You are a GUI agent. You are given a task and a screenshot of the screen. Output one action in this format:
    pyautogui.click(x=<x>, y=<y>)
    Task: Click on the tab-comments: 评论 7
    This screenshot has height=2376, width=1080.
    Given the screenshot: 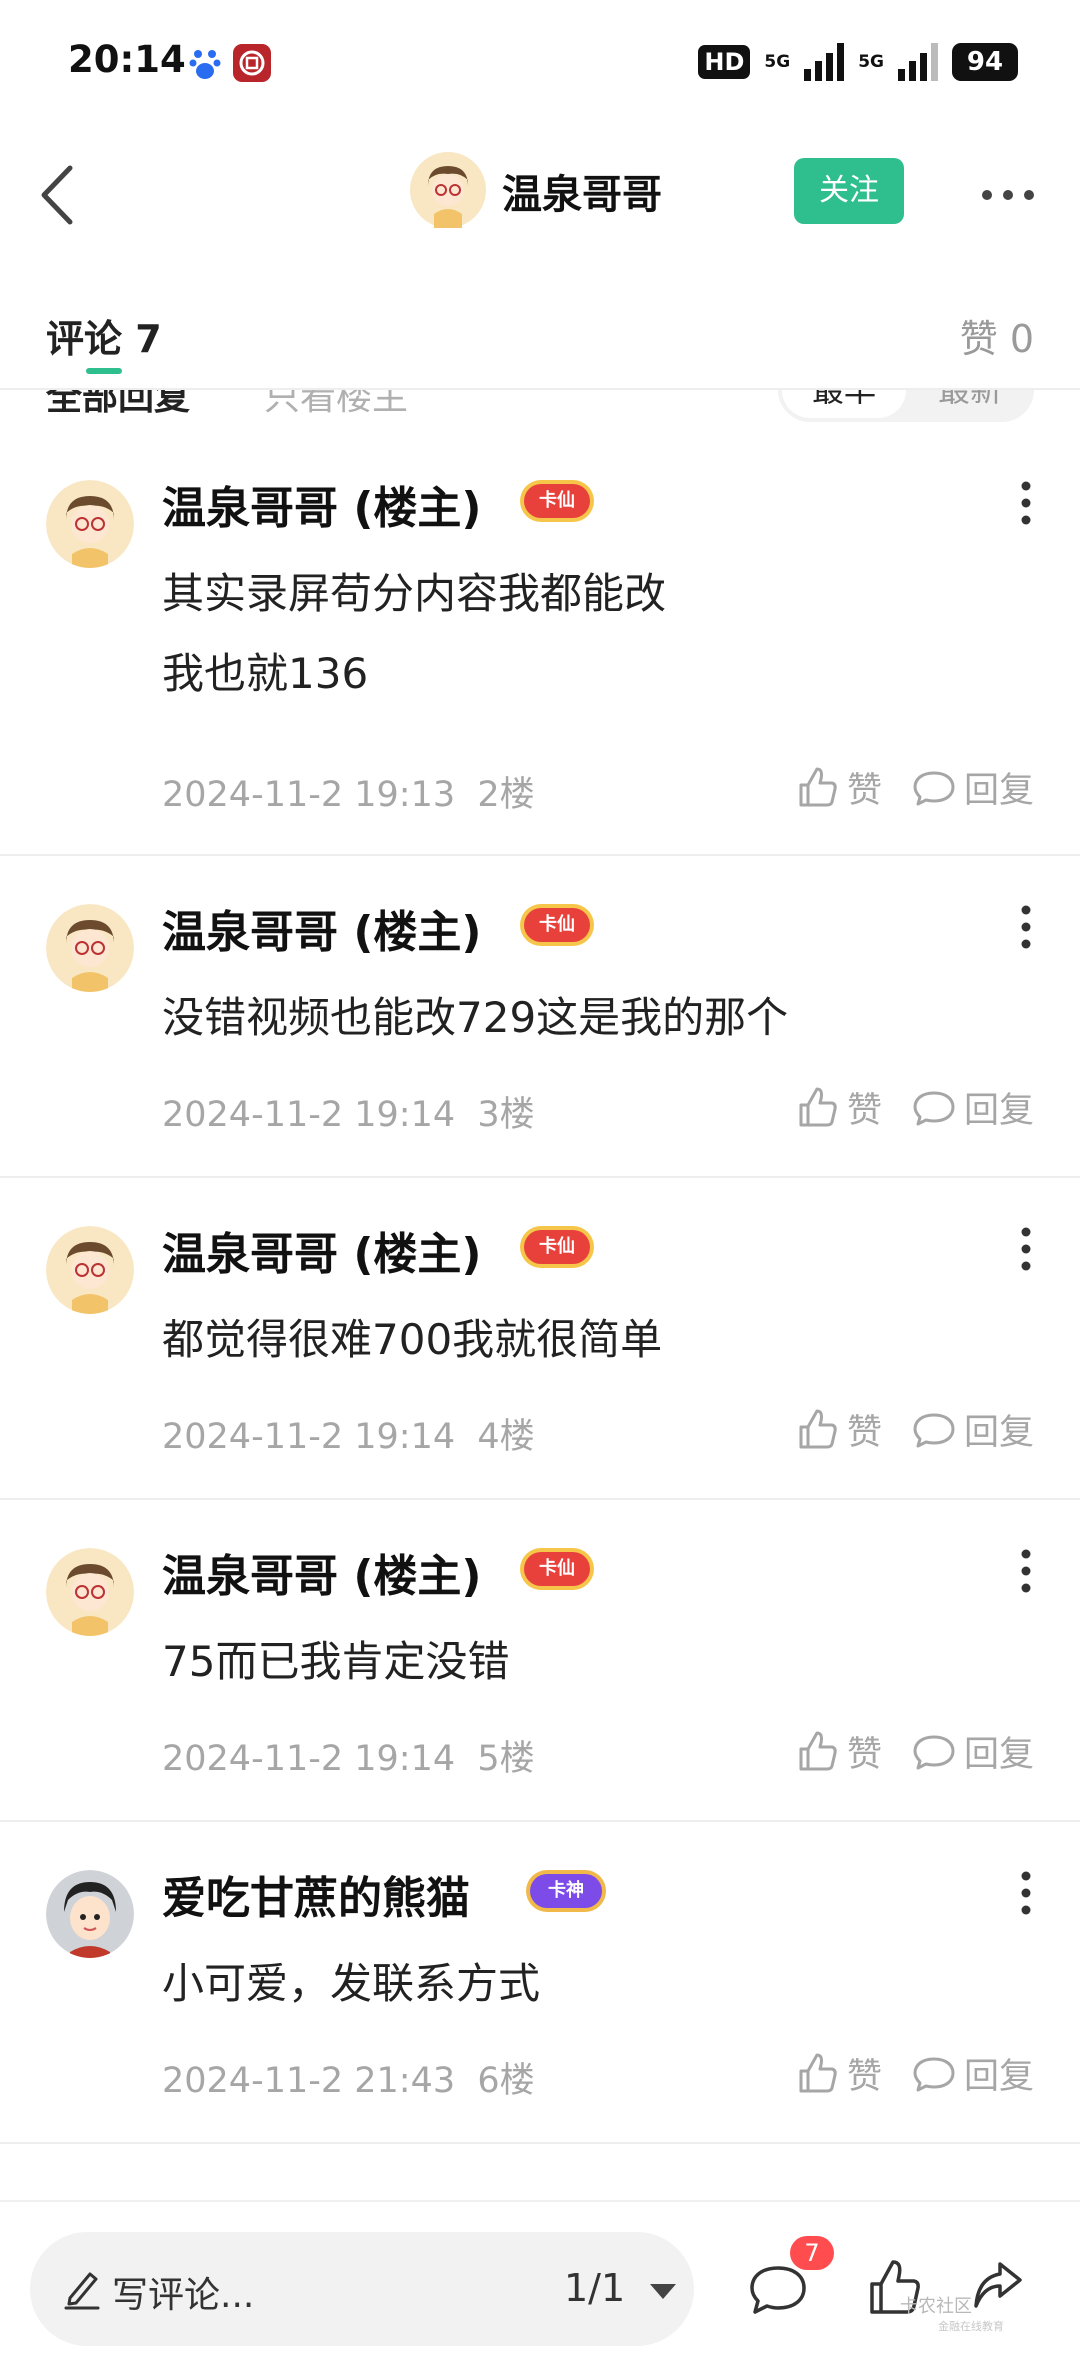 What is the action you would take?
    pyautogui.click(x=104, y=335)
    